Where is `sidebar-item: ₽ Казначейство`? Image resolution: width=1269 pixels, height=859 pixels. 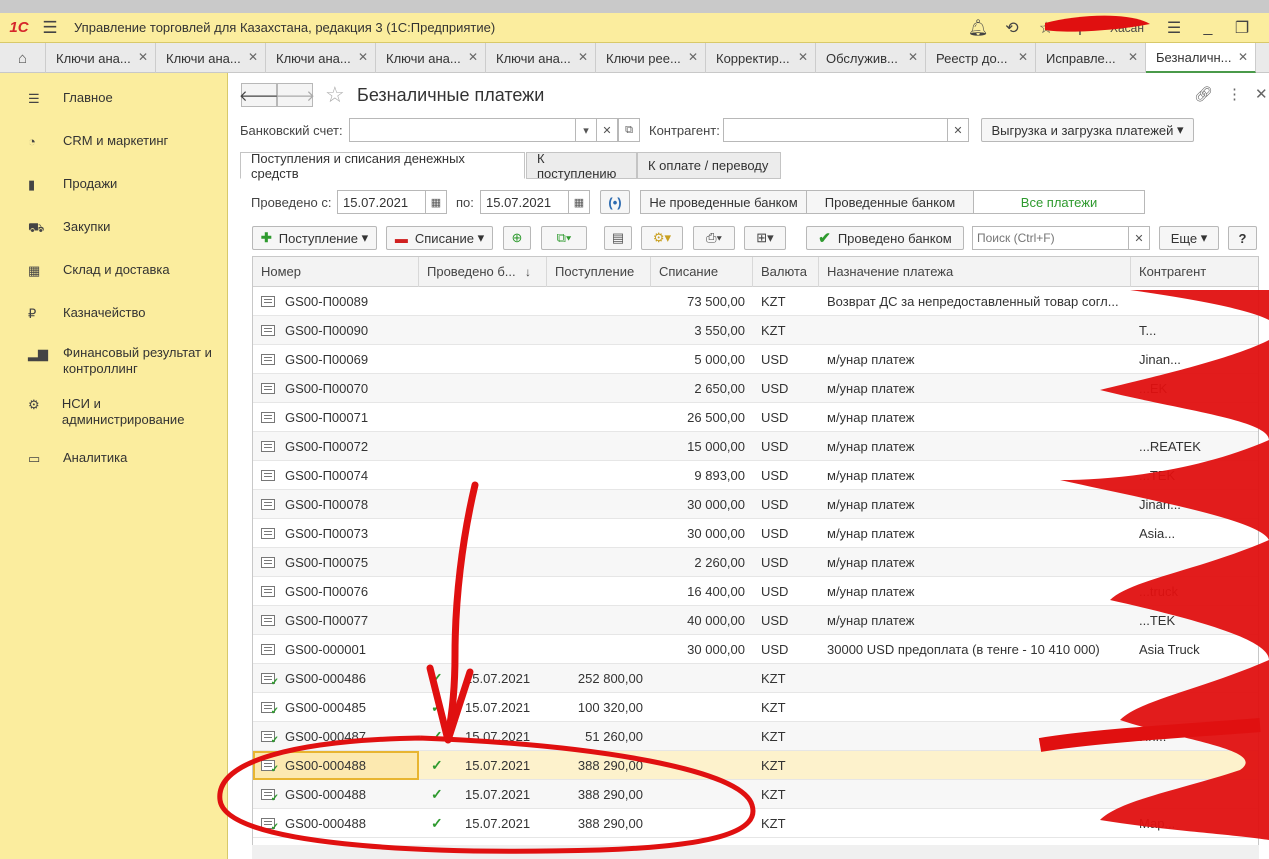
sidebar-item: ₽ Казначейство is located at coordinates (114, 313).